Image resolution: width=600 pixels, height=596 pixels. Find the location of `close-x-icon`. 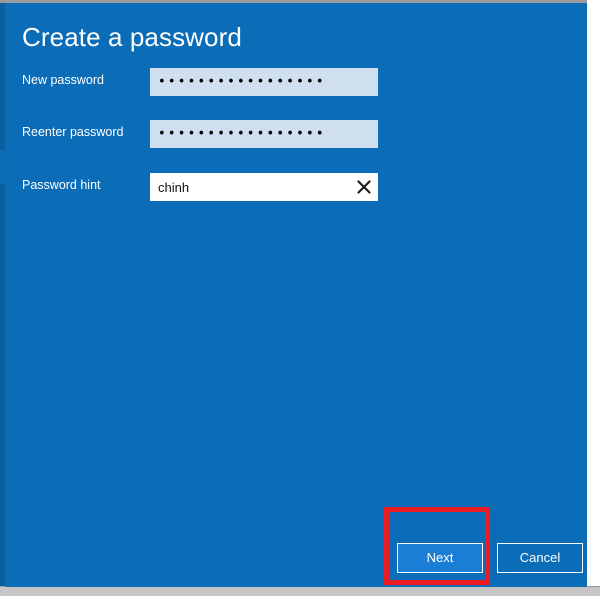

close-x-icon is located at coordinates (364, 187).